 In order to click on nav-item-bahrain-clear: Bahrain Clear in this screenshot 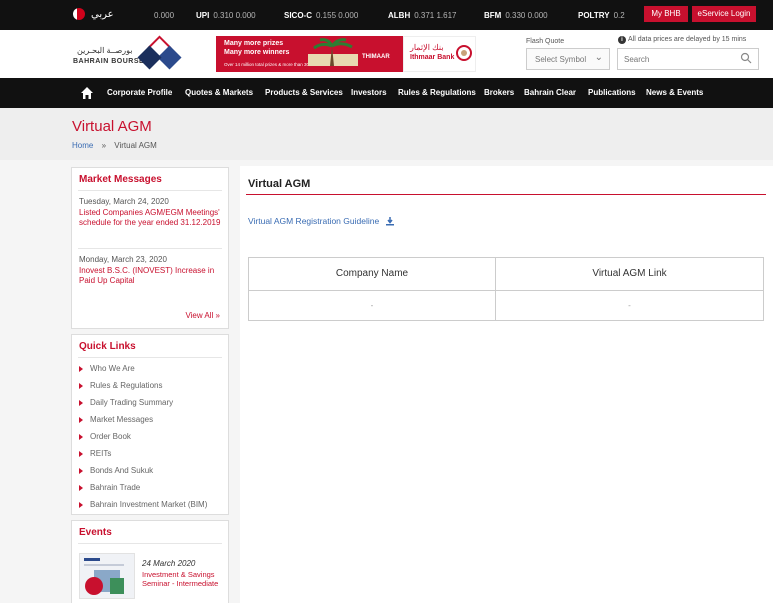, I will do `click(550, 92)`.